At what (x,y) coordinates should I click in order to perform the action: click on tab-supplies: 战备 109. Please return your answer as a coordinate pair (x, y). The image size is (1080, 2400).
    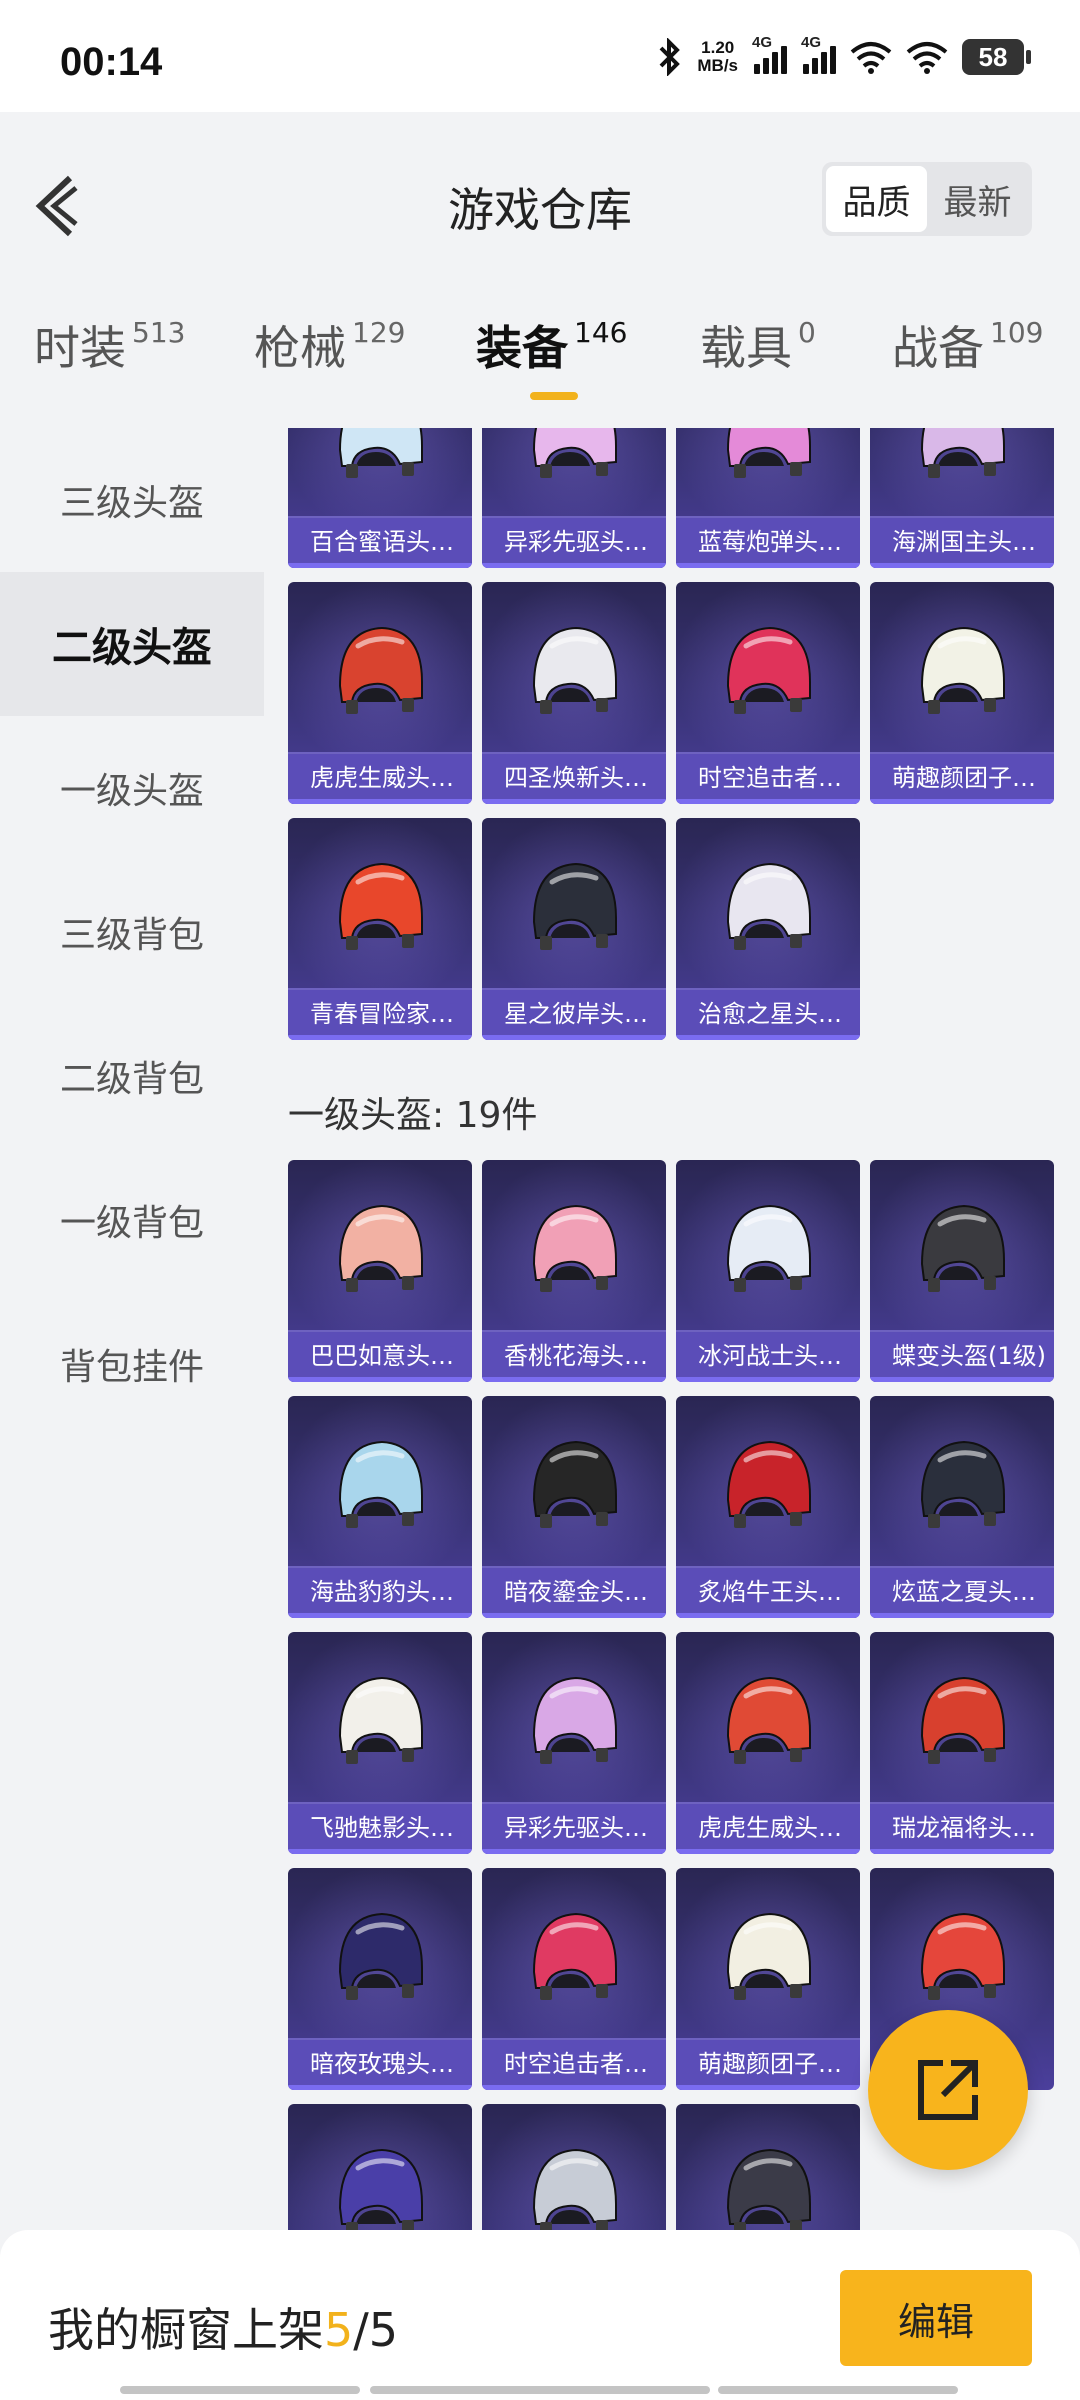
    Looking at the image, I should click on (967, 357).